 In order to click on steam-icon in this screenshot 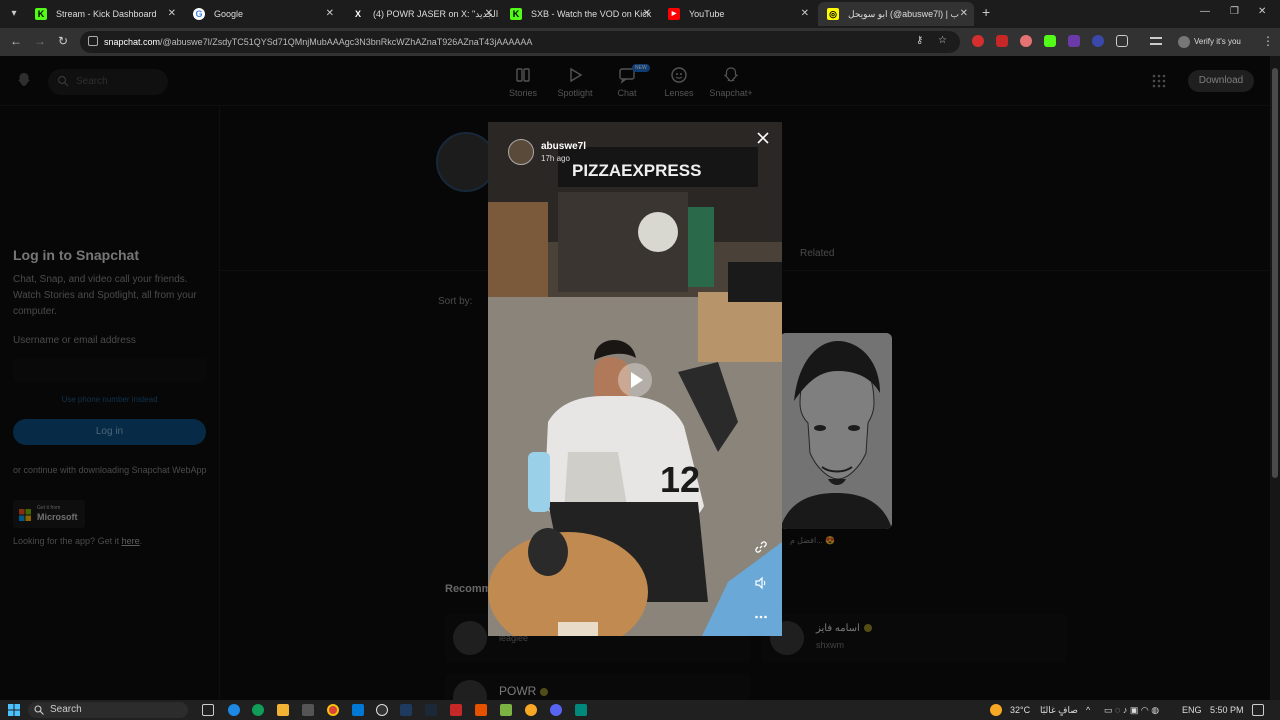, I will do `click(431, 710)`.